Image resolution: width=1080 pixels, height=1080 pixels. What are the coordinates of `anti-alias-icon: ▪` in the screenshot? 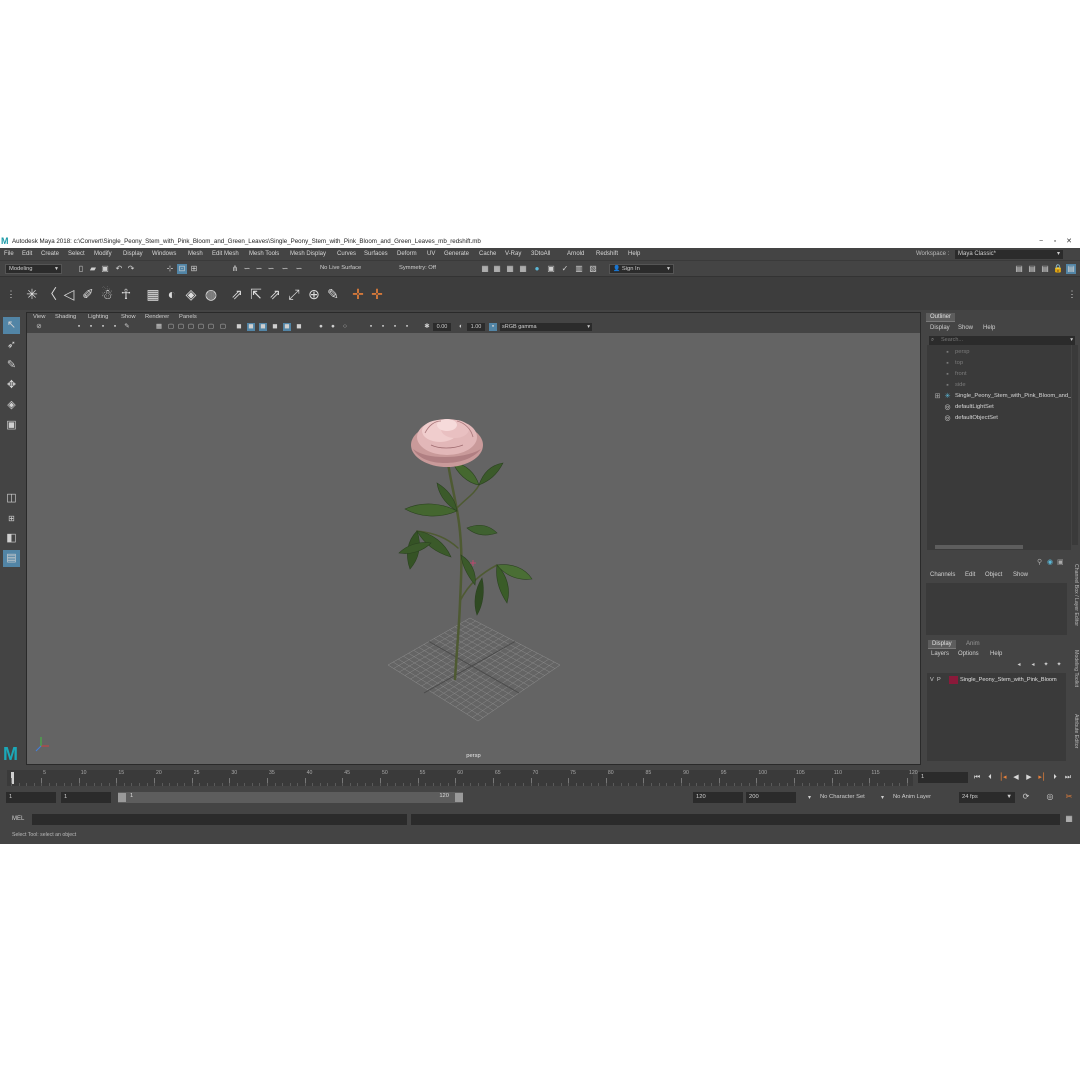 It's located at (395, 327).